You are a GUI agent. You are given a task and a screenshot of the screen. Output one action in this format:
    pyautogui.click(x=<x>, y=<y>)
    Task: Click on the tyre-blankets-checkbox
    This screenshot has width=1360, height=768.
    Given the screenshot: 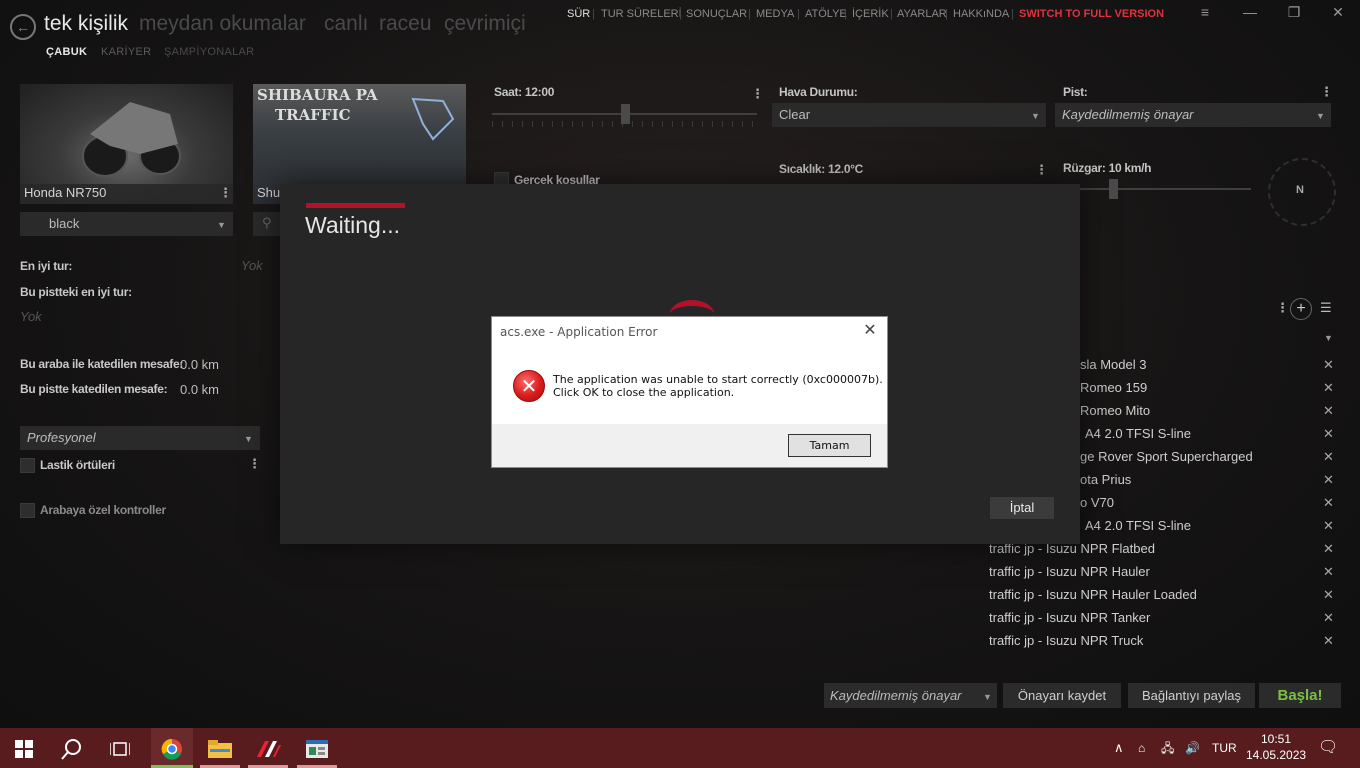 What is the action you would take?
    pyautogui.click(x=27, y=465)
    